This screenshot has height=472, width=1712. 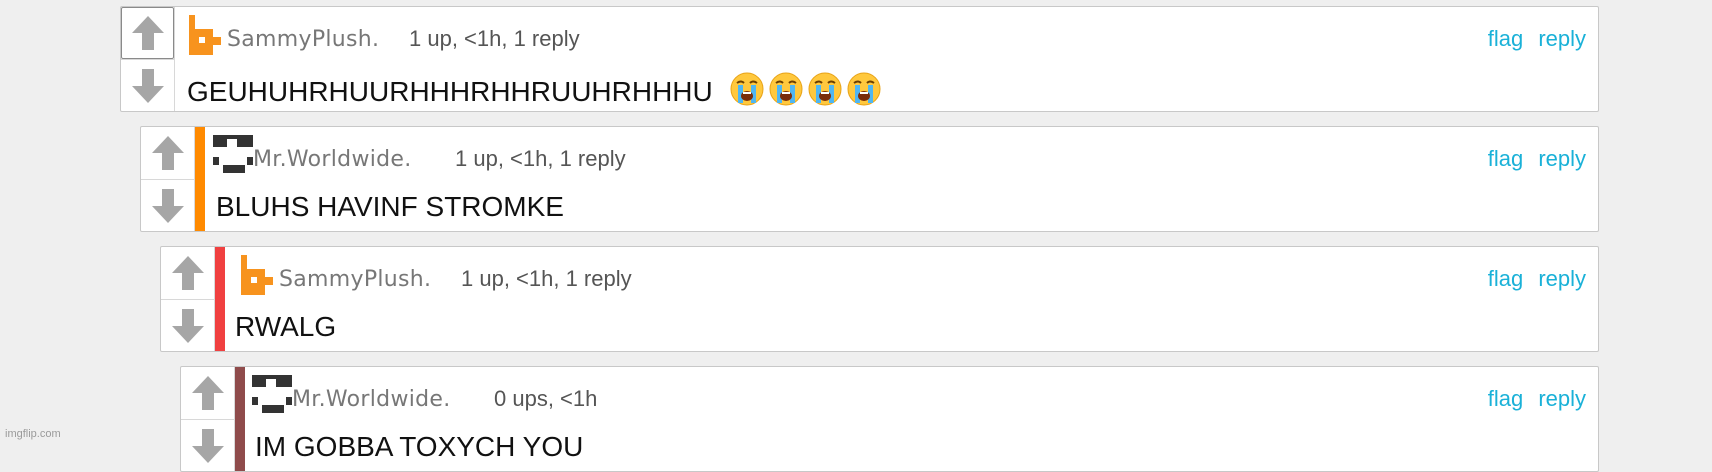 What do you see at coordinates (546, 398) in the screenshot?
I see `comment-stats: 0 ups, <1h` at bounding box center [546, 398].